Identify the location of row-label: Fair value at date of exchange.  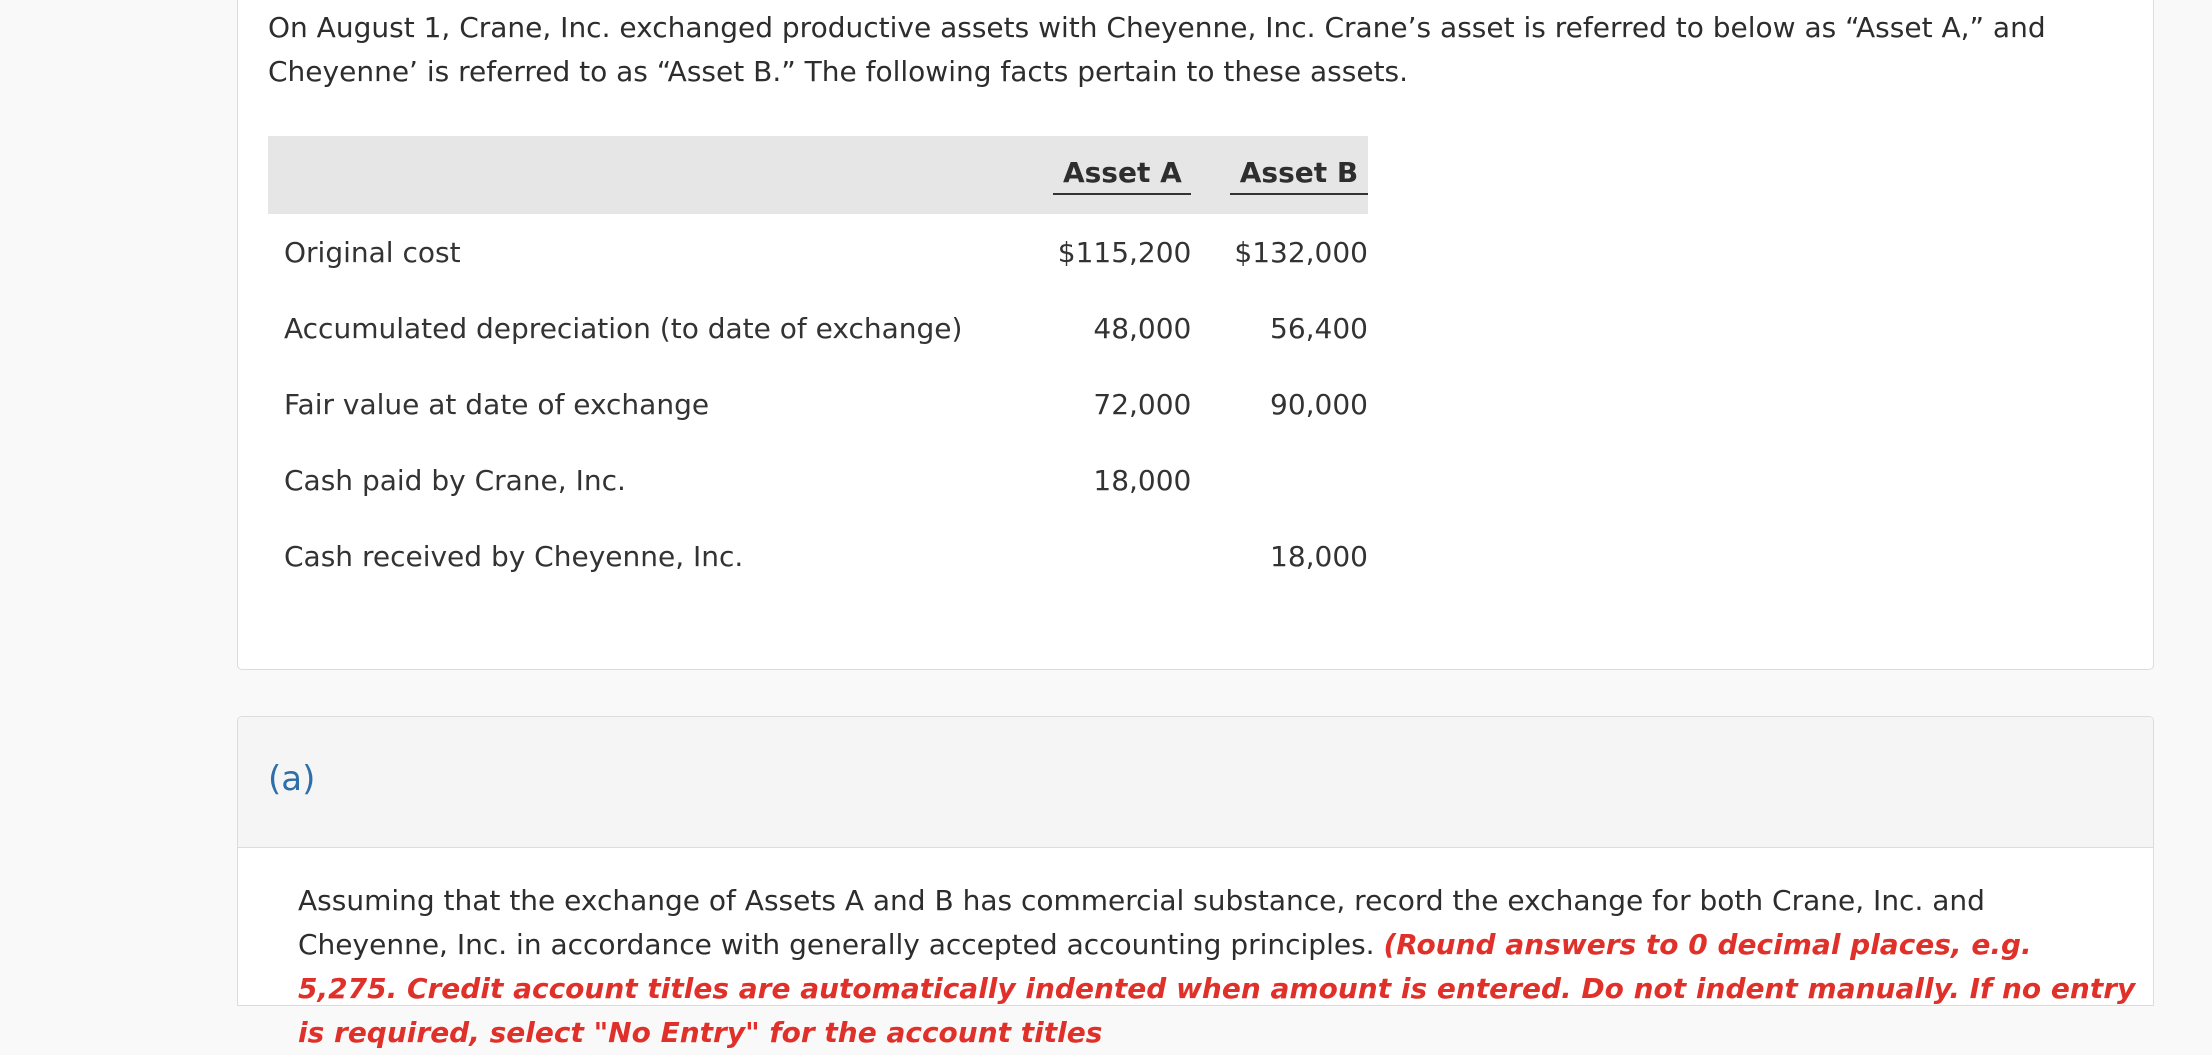
(497, 404).